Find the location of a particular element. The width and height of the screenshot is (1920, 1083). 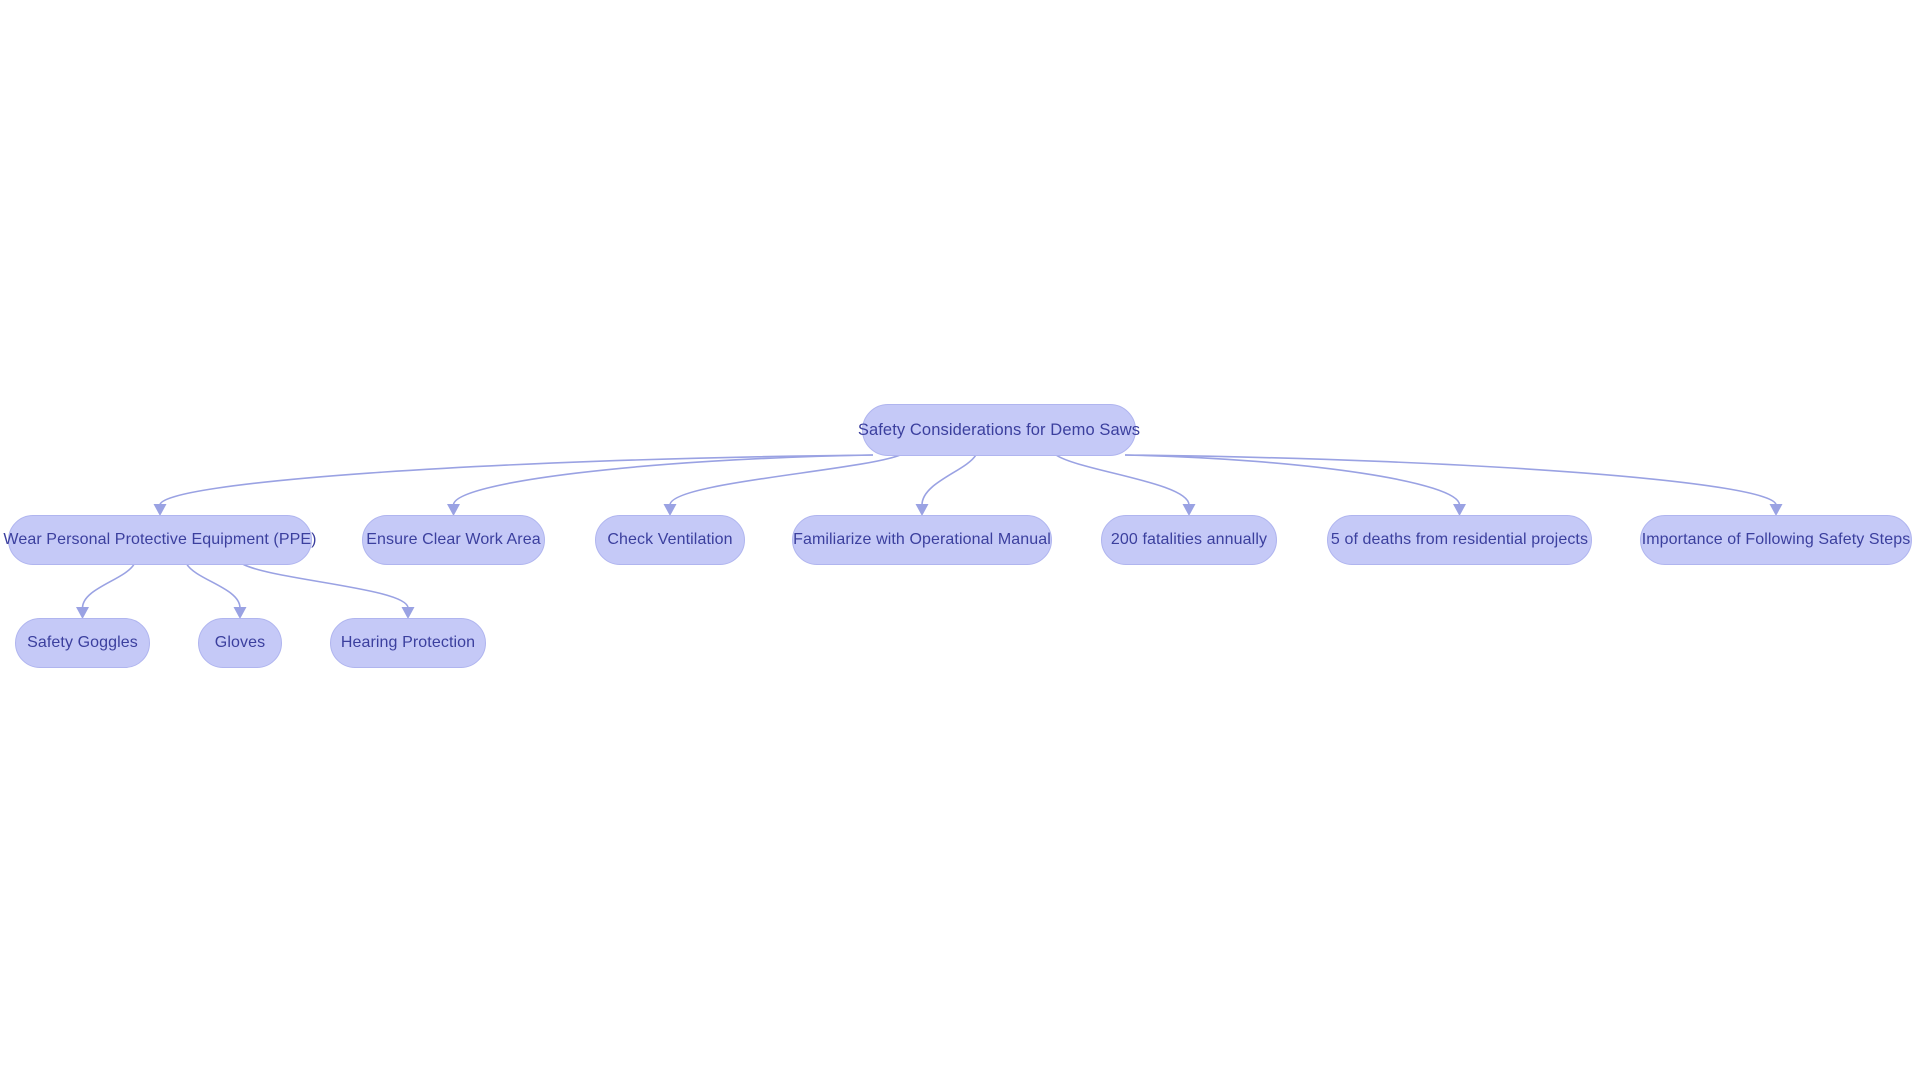

node-gloves: Gloves is located at coordinates (240, 643).